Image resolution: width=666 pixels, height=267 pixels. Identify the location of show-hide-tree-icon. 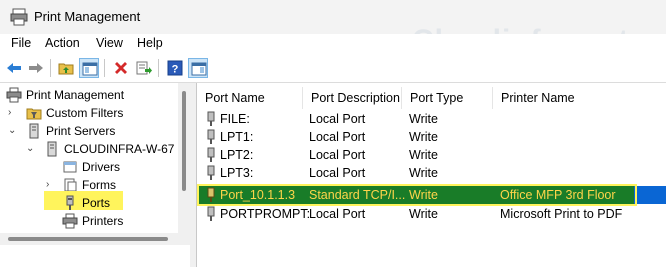
(90, 69).